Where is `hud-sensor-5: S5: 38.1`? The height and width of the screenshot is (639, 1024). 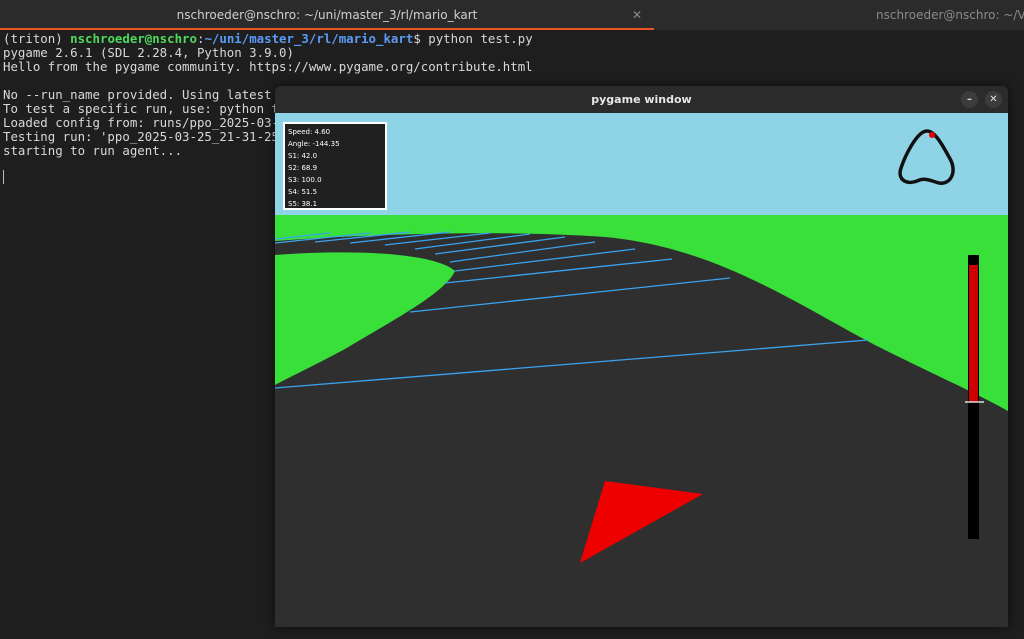 hud-sensor-5: S5: 38.1 is located at coordinates (303, 204).